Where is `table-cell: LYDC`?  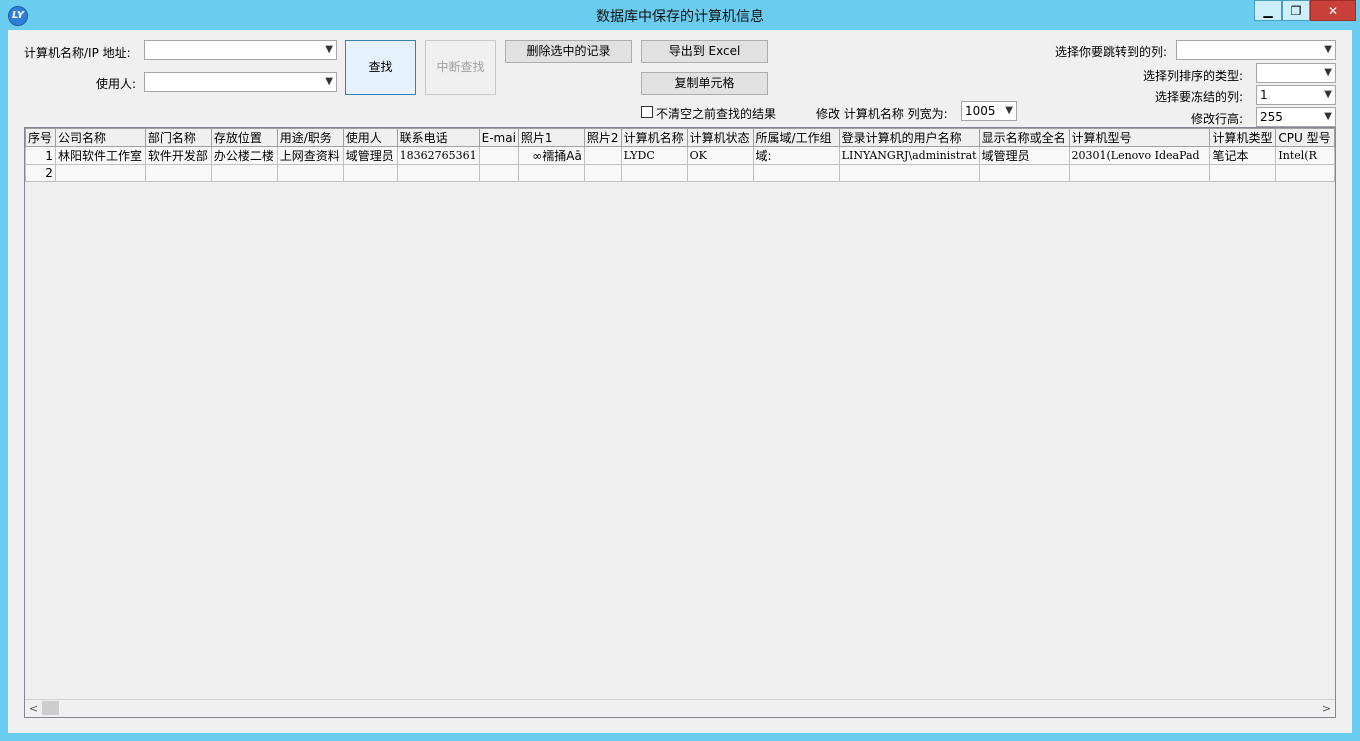 table-cell: LYDC is located at coordinates (654, 155).